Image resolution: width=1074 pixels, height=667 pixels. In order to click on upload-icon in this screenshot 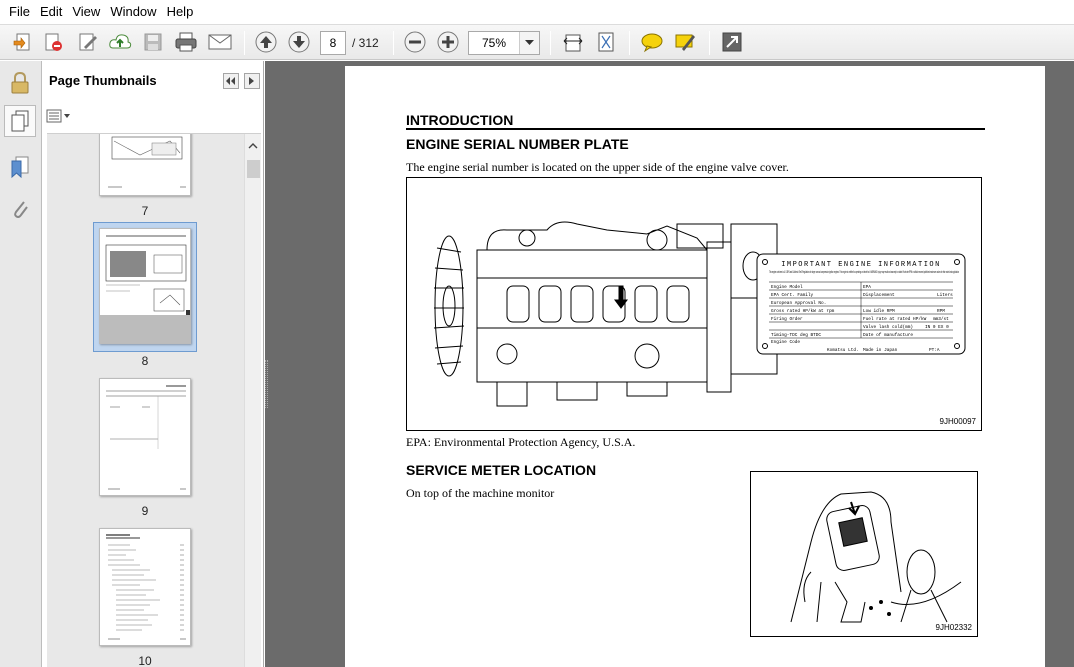, I will do `click(120, 42)`.